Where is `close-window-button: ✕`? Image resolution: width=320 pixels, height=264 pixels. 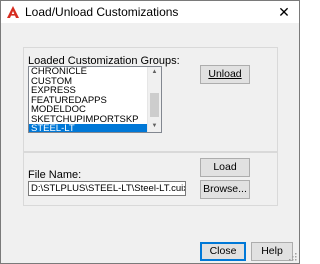
close-window-button: ✕ is located at coordinates (284, 12).